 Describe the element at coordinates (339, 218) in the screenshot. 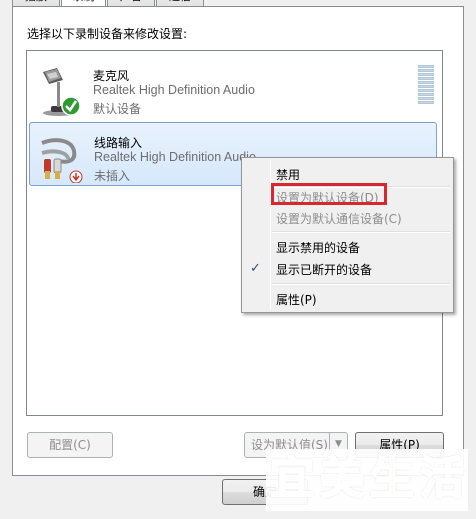

I see `menu-item-set-default-comm: 设置为默认通信设备(C)` at that location.